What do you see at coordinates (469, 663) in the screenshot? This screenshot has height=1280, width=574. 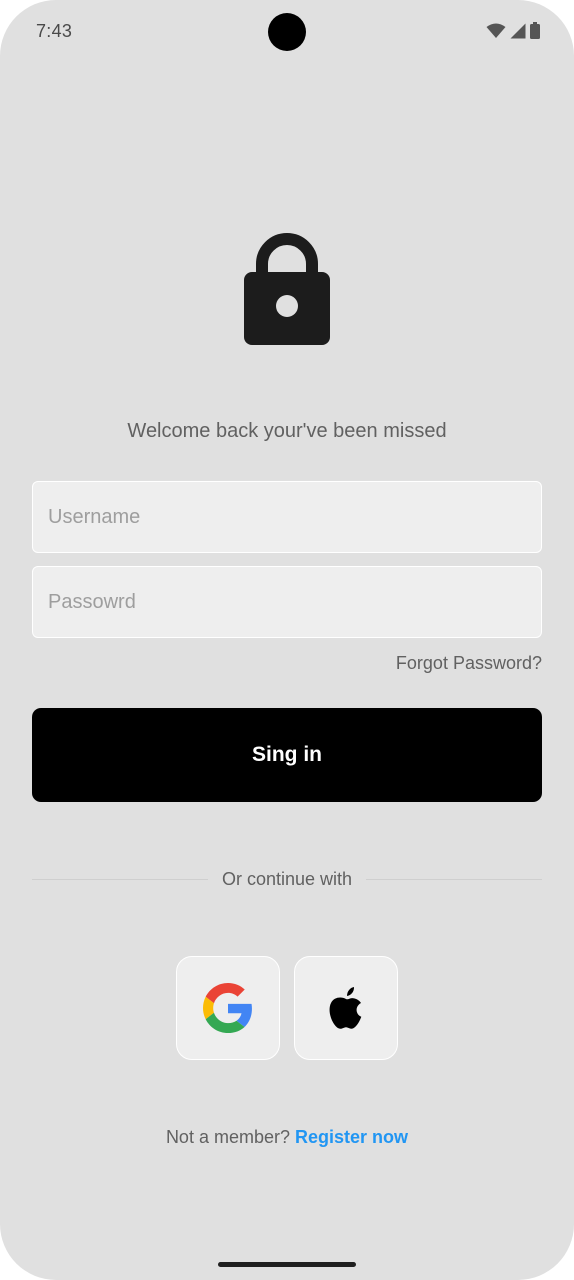 I see `forgot-password-link: Forgot Password?` at bounding box center [469, 663].